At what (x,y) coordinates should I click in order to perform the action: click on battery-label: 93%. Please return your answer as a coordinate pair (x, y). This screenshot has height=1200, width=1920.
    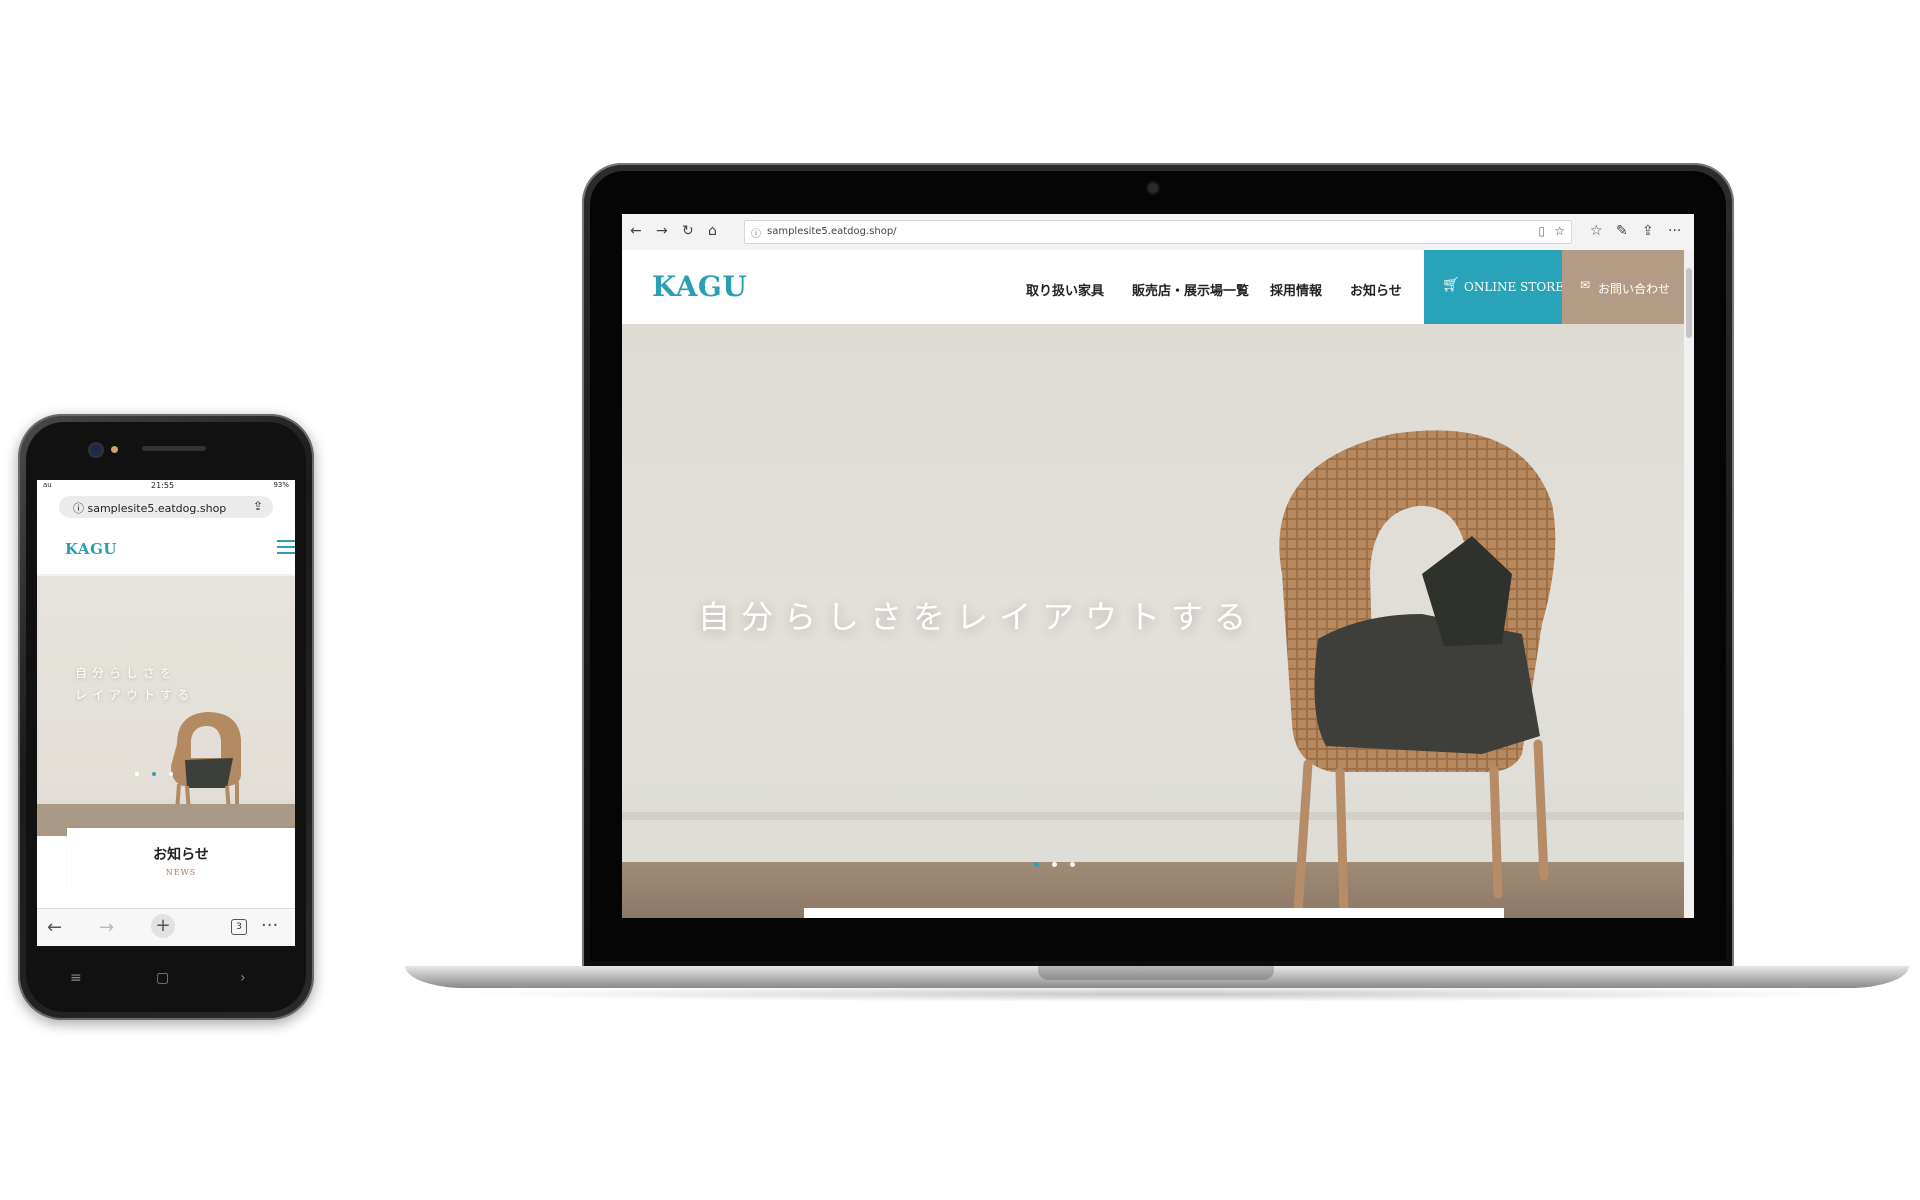
    Looking at the image, I should click on (281, 485).